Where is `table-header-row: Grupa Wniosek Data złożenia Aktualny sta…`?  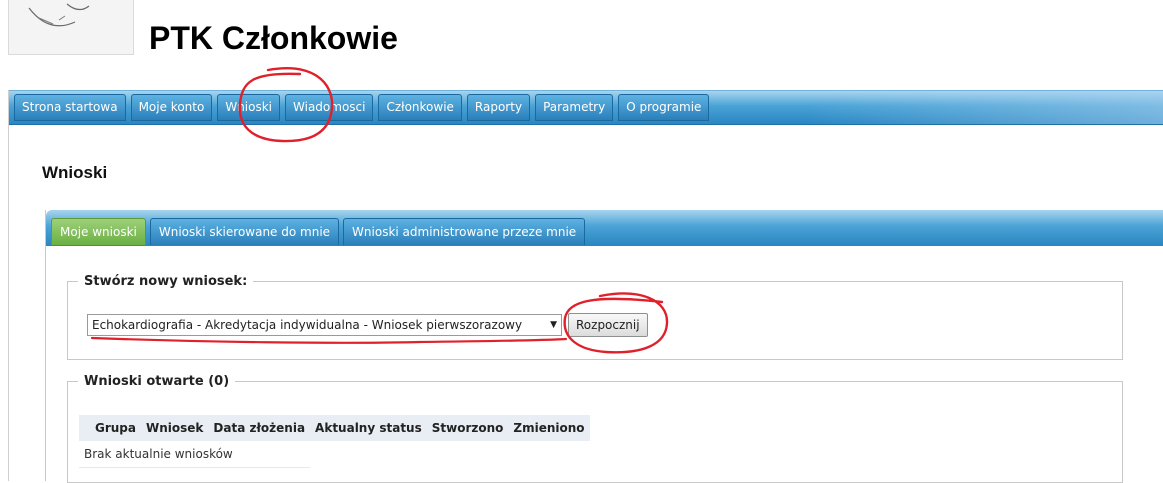
table-header-row: Grupa Wniosek Data złożenia Aktualny sta… is located at coordinates (334, 428).